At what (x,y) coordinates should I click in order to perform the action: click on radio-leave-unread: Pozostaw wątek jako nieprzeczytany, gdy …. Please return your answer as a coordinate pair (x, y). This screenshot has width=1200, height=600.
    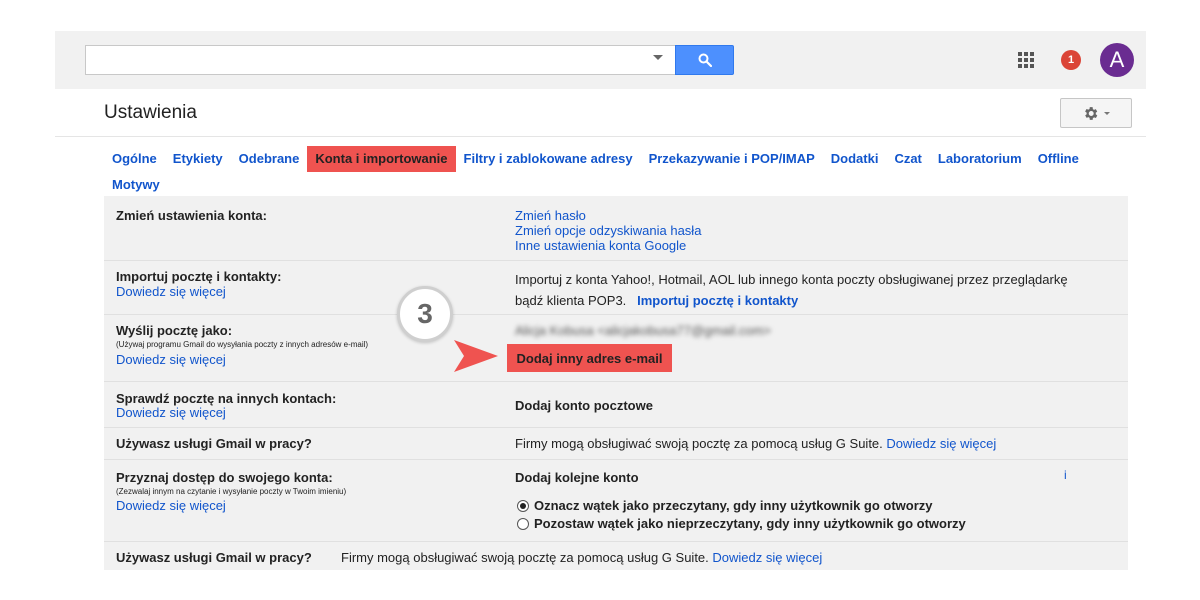
    Looking at the image, I should click on (741, 523).